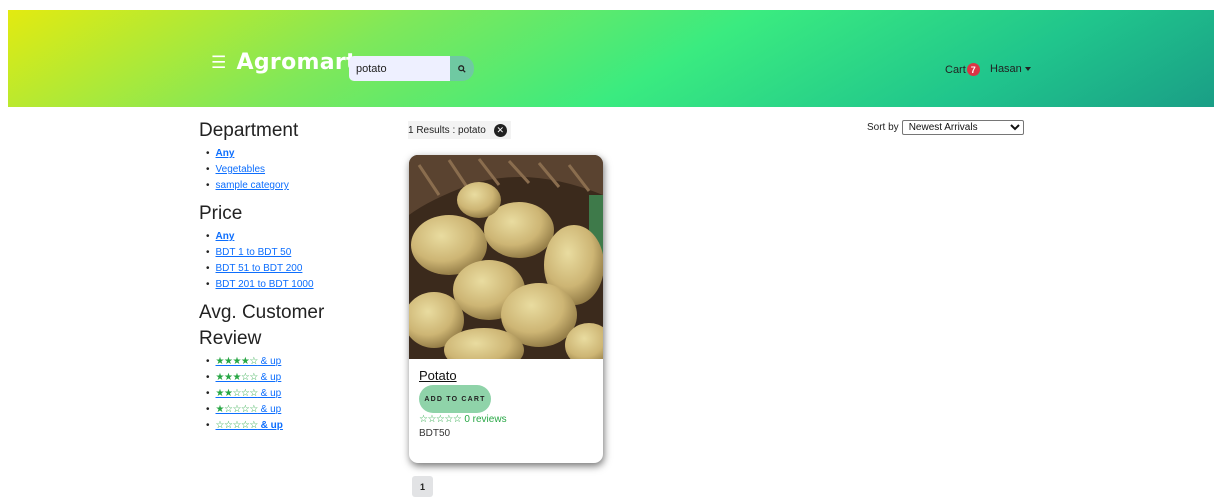  What do you see at coordinates (1027, 69) in the screenshot?
I see `caret-down-icon` at bounding box center [1027, 69].